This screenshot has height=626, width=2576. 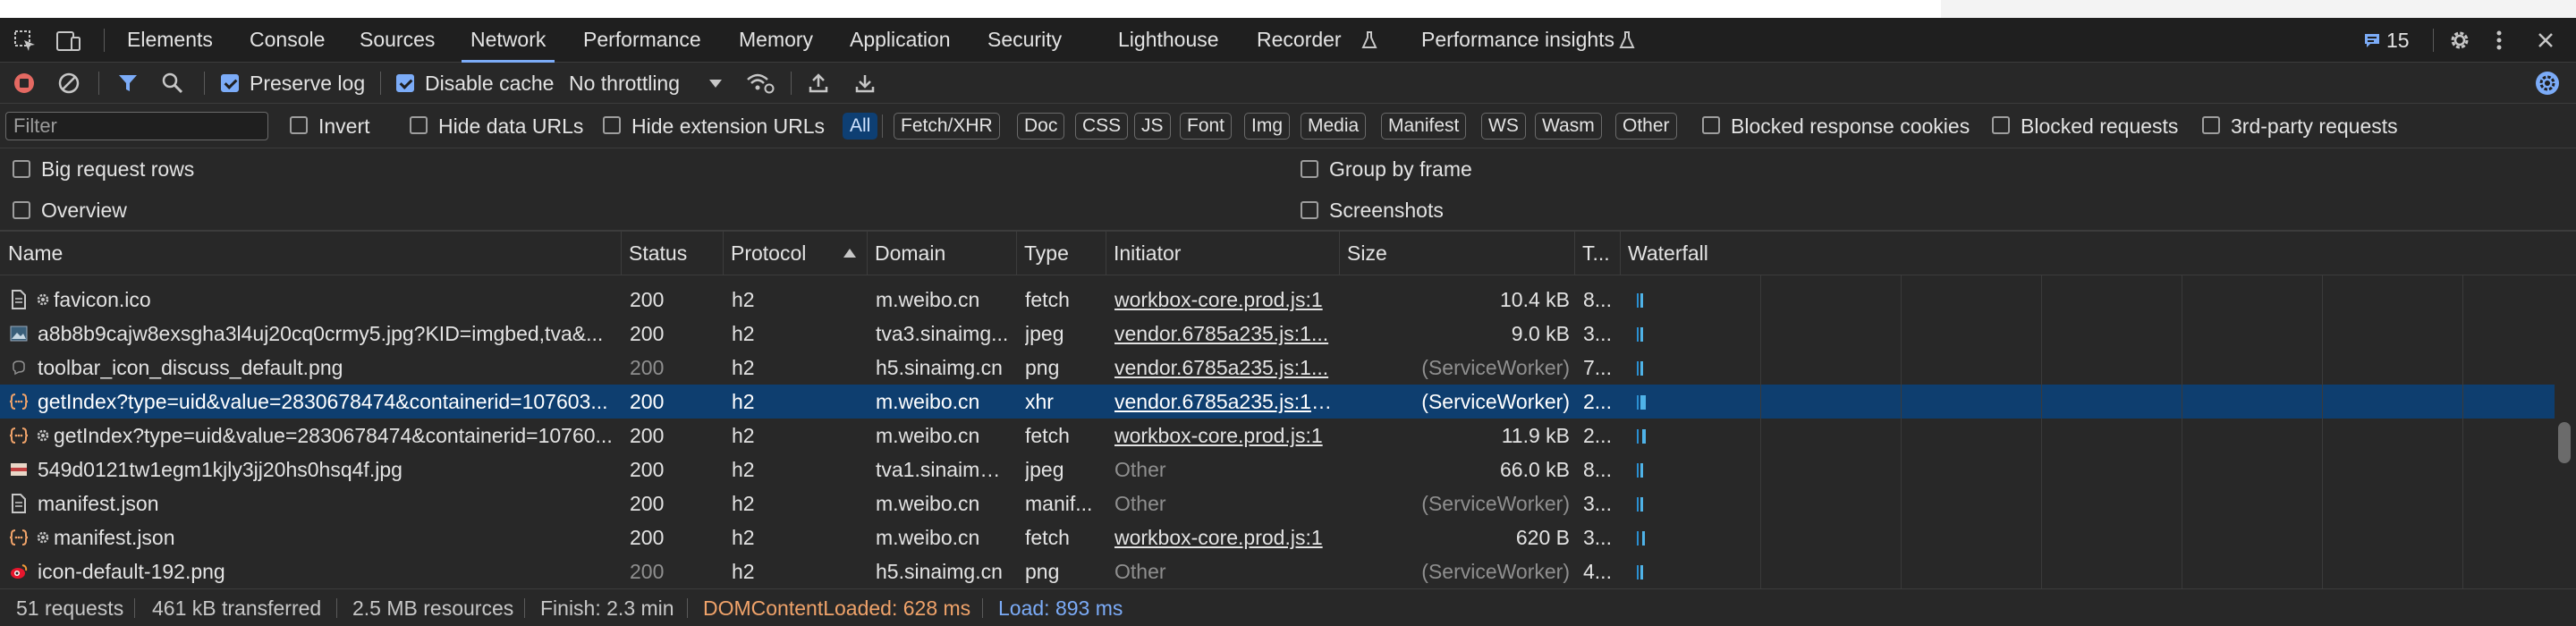 What do you see at coordinates (1152, 126) in the screenshot?
I see `filter-chip-js: JS` at bounding box center [1152, 126].